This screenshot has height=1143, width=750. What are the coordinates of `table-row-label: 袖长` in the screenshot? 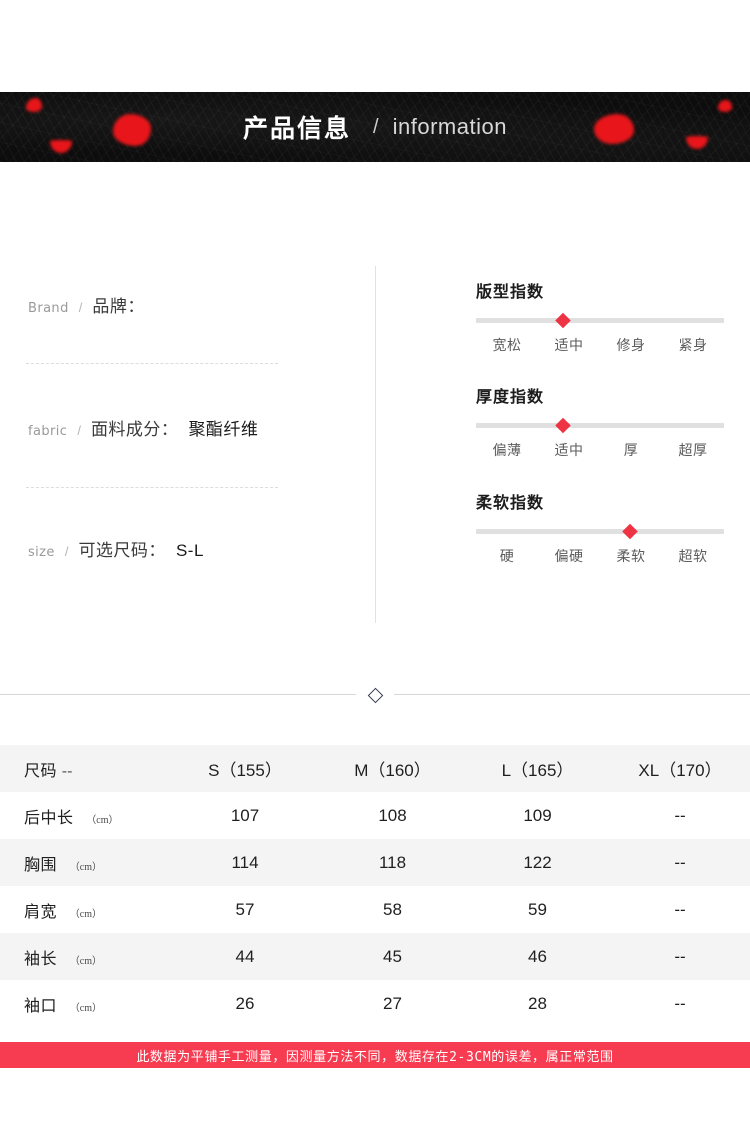 It's located at (41, 959).